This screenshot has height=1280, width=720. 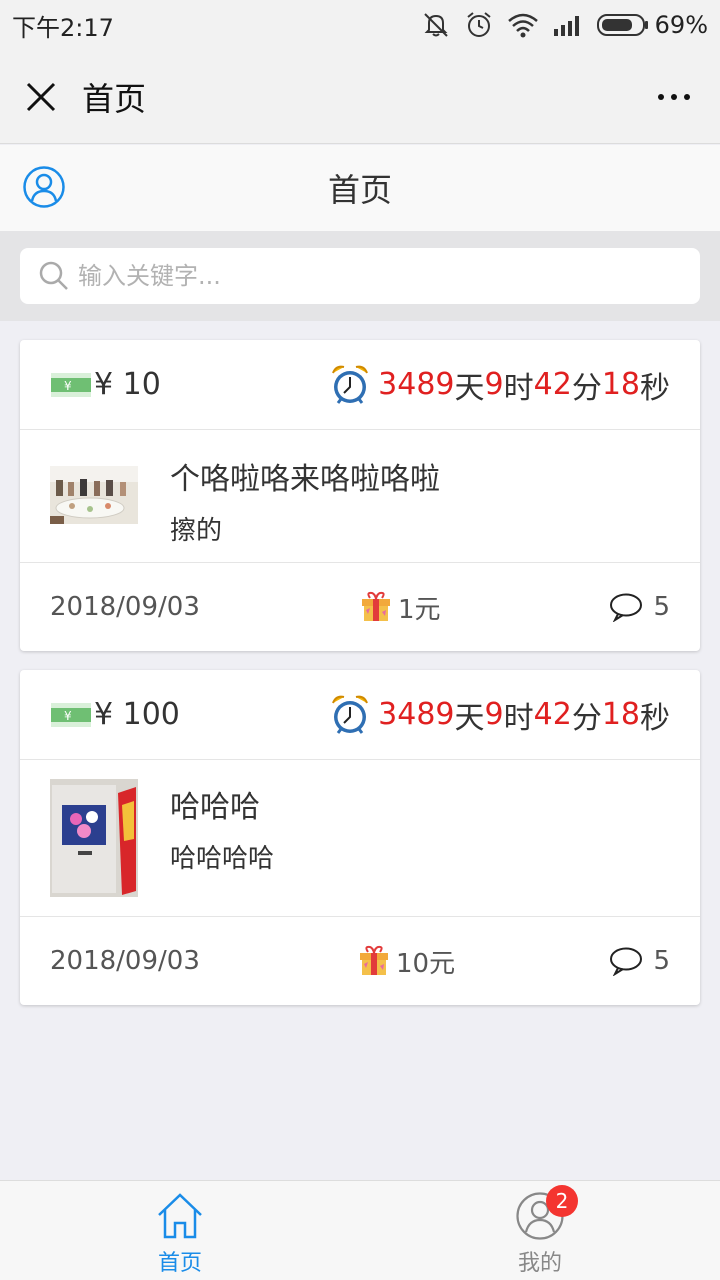 What do you see at coordinates (215, 807) in the screenshot?
I see `task-title: 哈哈哈` at bounding box center [215, 807].